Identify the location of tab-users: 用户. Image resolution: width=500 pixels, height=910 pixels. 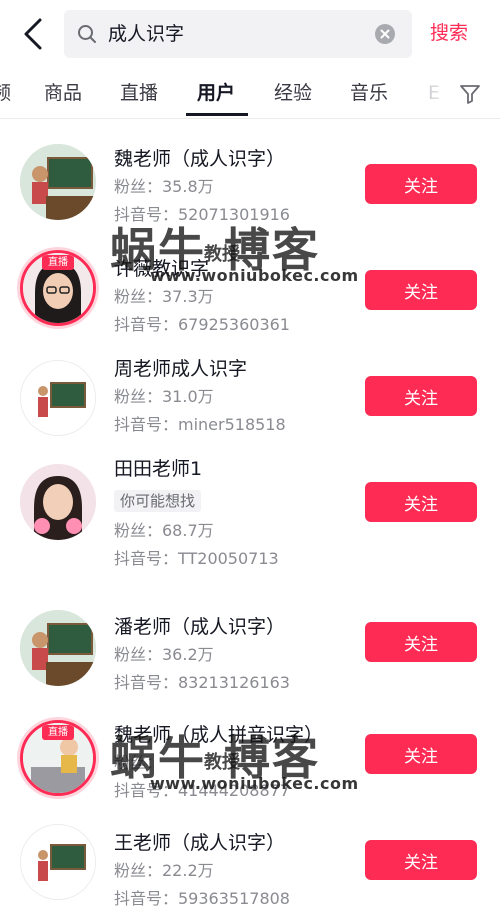
(216, 93).